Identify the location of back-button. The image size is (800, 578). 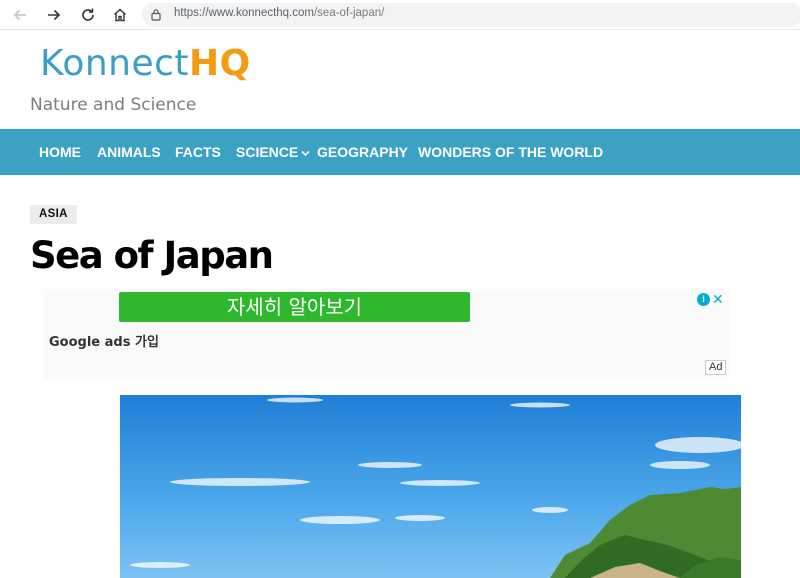
(20, 15).